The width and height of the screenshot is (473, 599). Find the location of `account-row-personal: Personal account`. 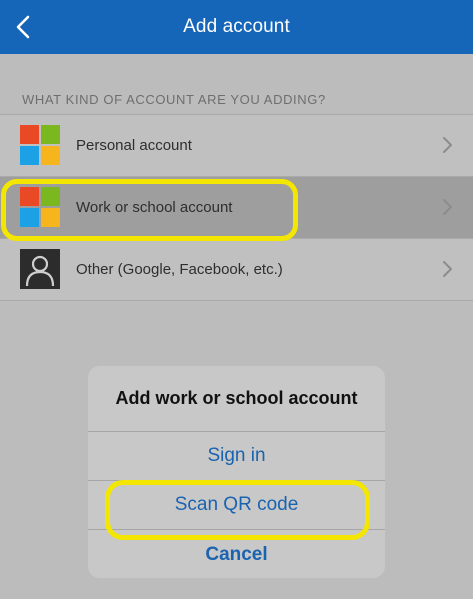

account-row-personal: Personal account is located at coordinates (236, 146).